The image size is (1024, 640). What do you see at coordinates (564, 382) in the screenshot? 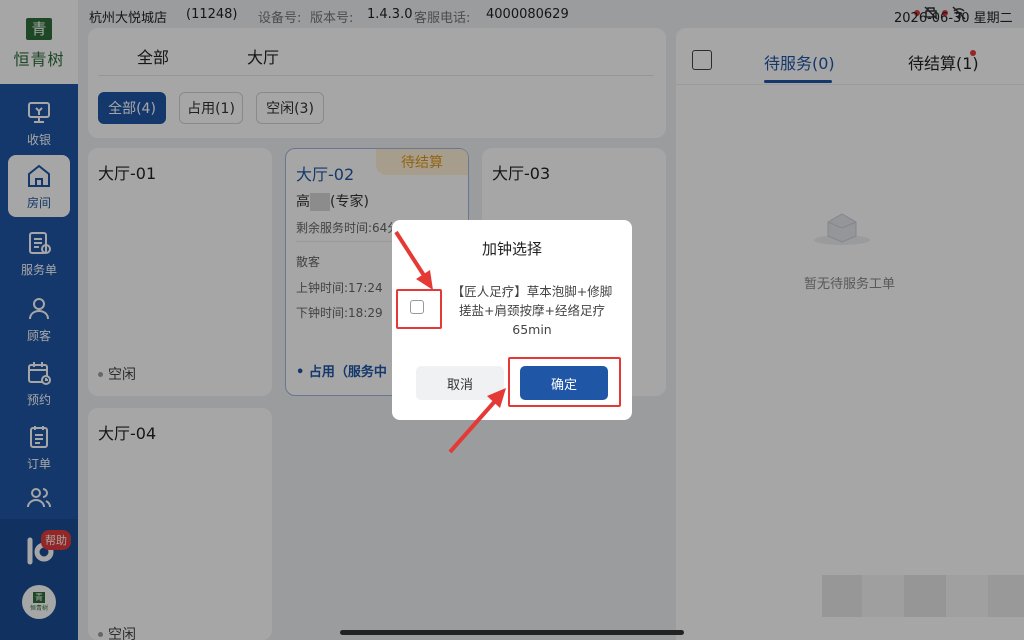
I see `annotation-box-confirm` at bounding box center [564, 382].